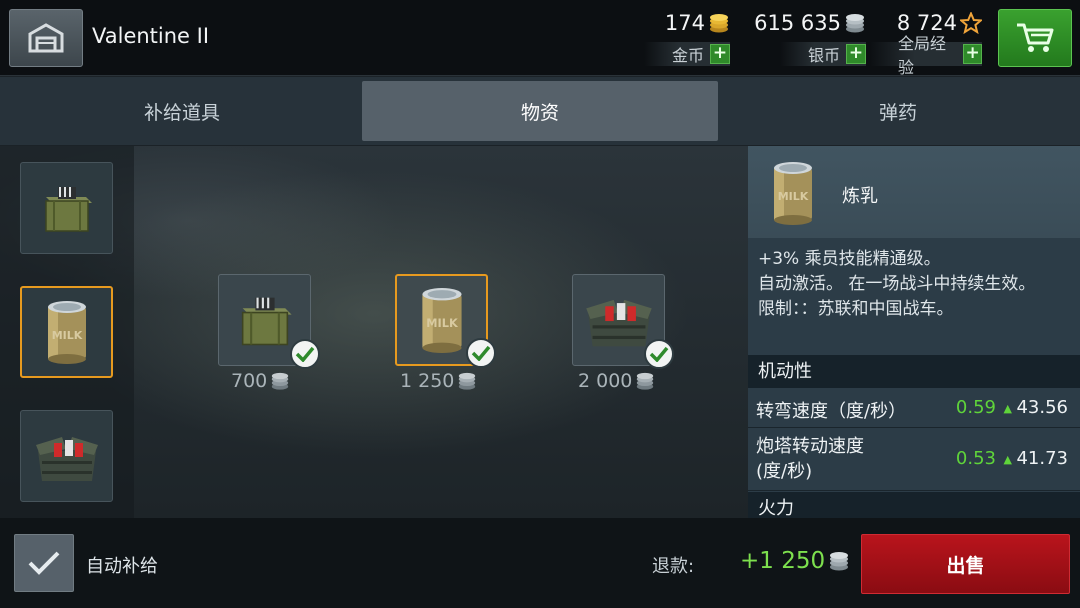  I want to click on shop-cart-button, so click(1035, 38).